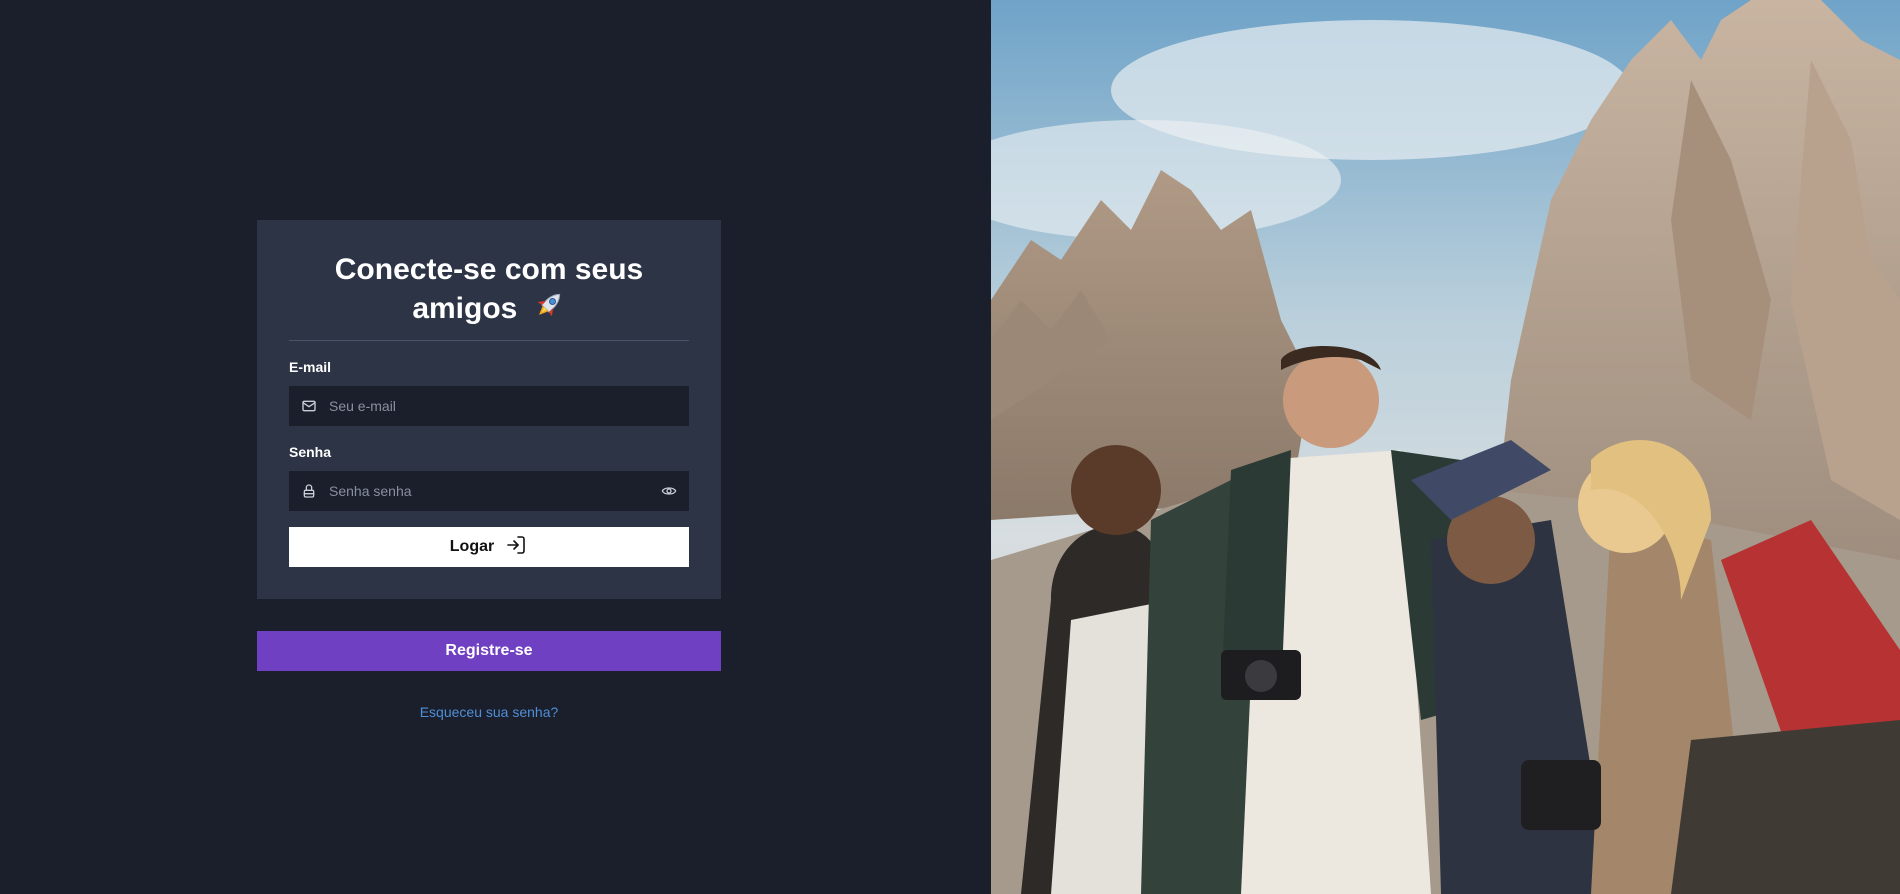 The height and width of the screenshot is (894, 1900). I want to click on title-divider, so click(489, 340).